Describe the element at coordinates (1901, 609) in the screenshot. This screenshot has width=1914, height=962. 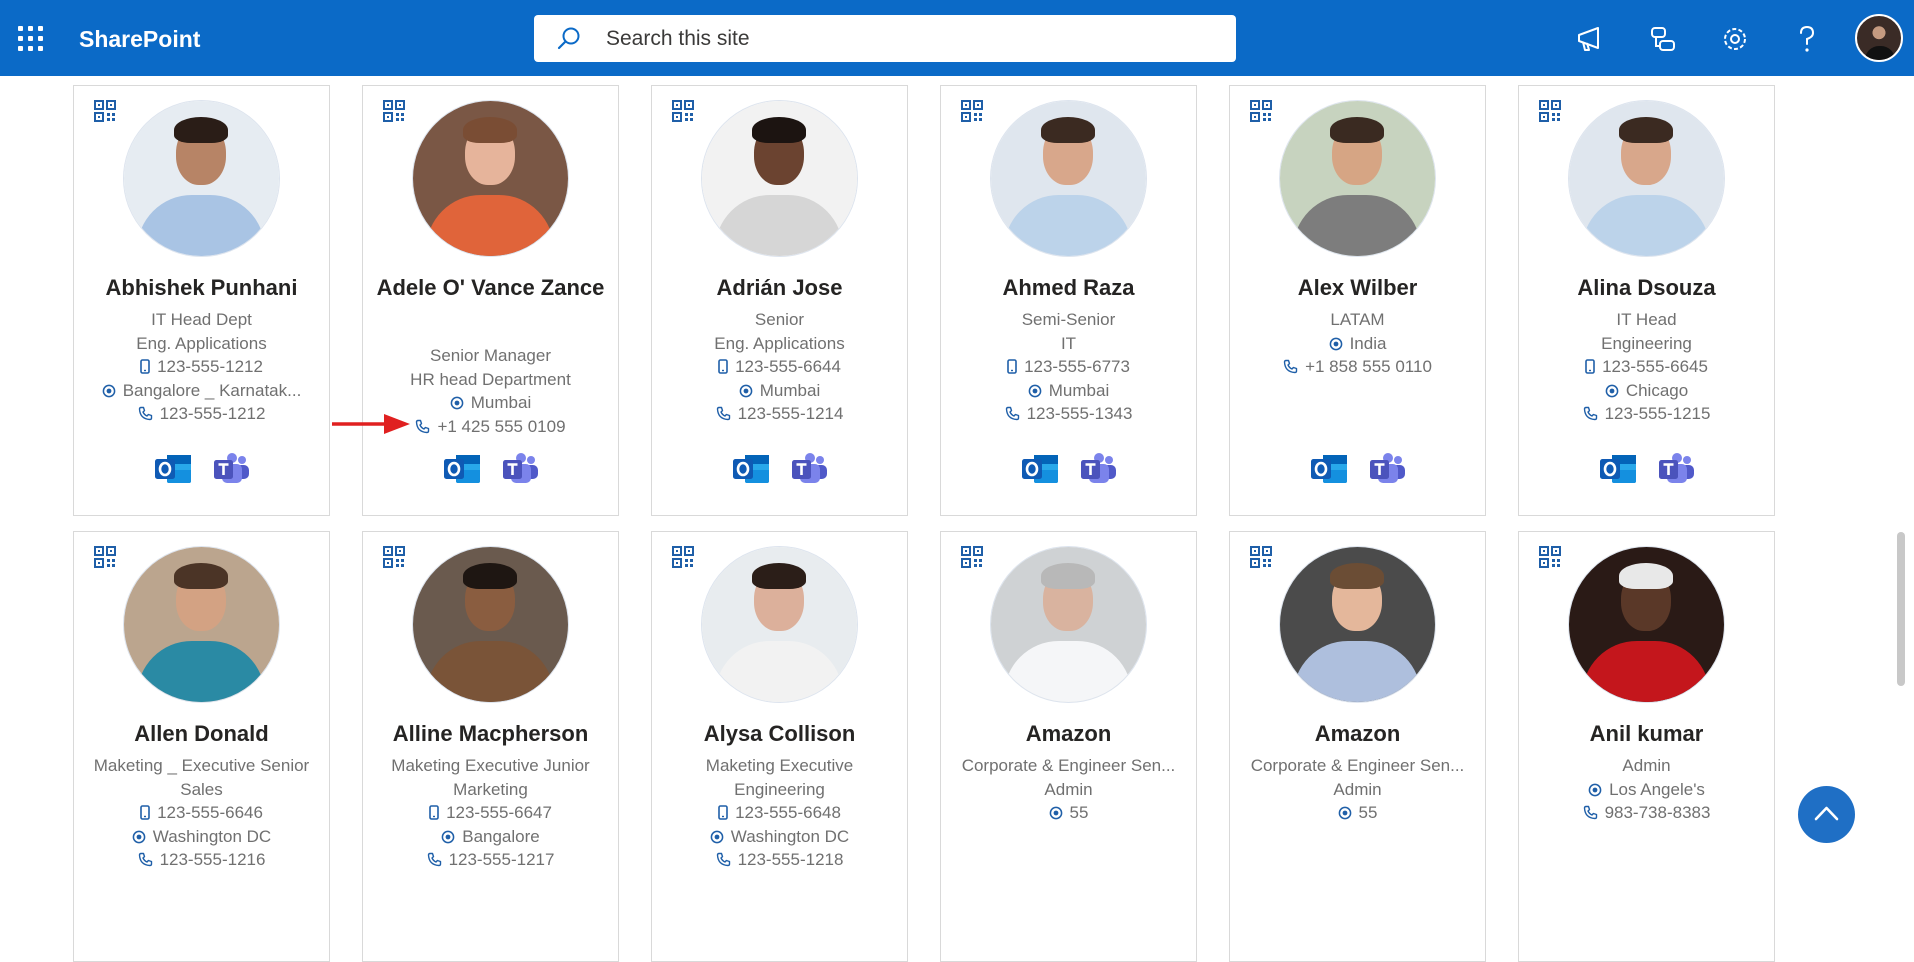
I see `page-scrollbar` at that location.